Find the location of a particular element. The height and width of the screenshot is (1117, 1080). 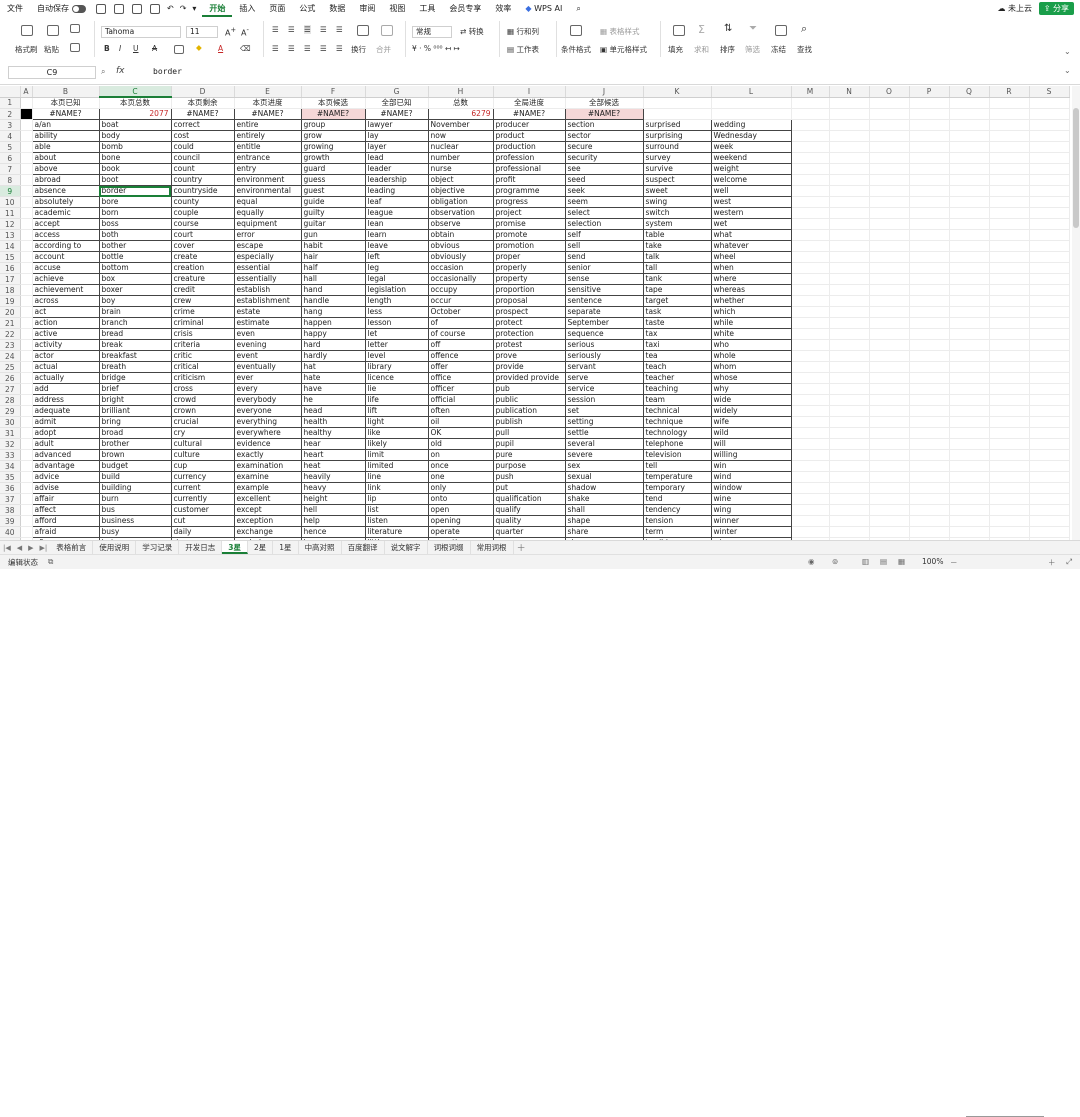

normal-view-icon: ▥ is located at coordinates (865, 561).